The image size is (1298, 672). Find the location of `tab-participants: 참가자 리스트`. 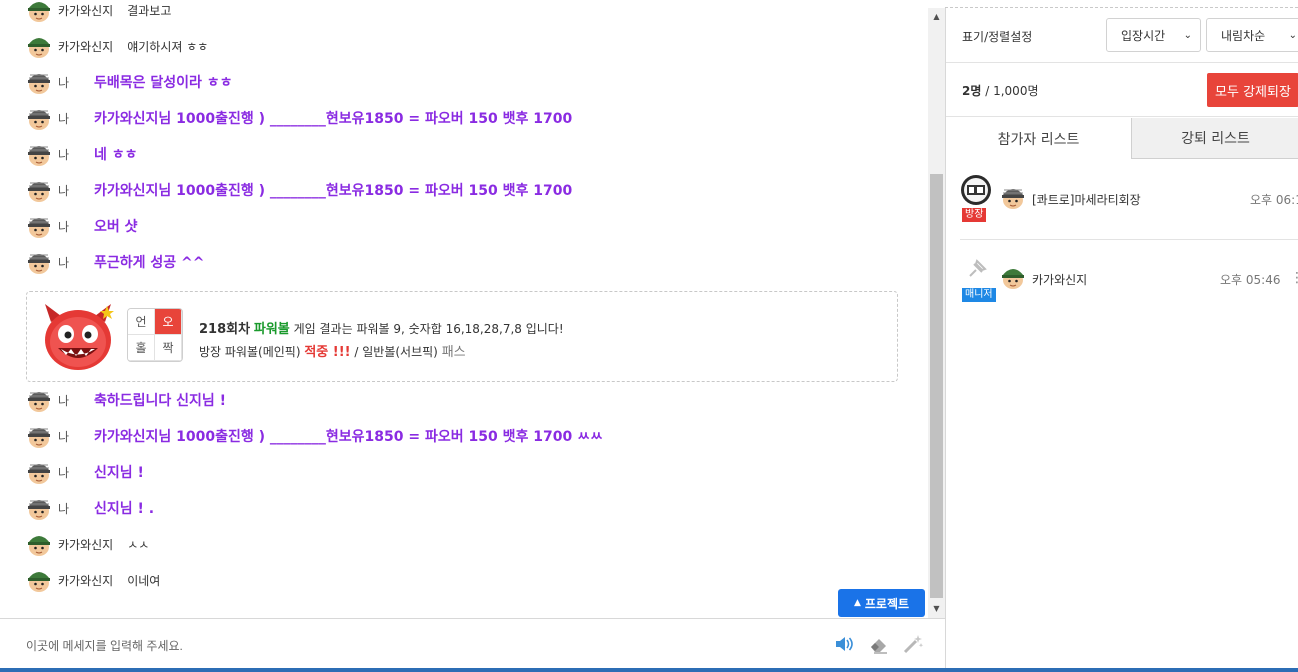

tab-participants: 참가자 리스트 is located at coordinates (1039, 138).